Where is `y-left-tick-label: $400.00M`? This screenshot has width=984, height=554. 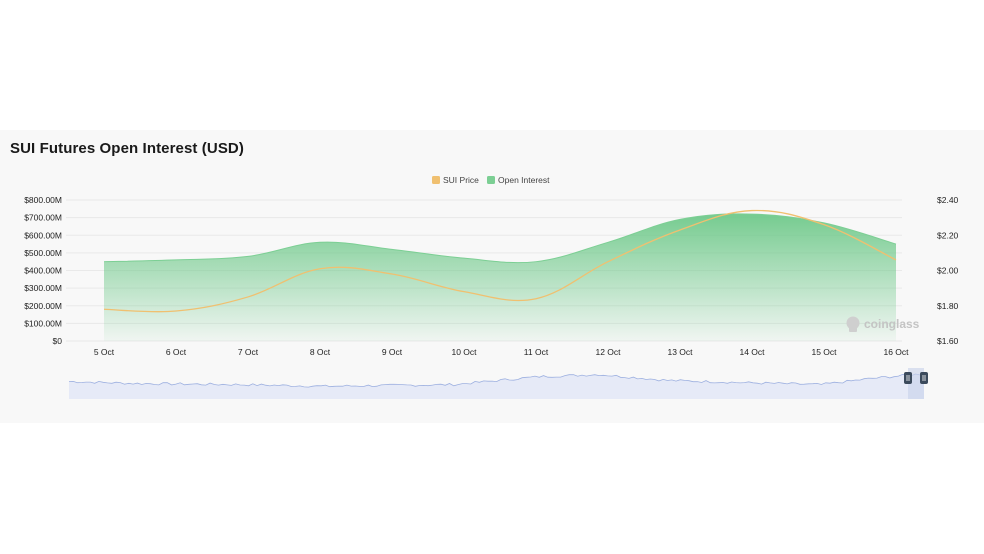 y-left-tick-label: $400.00M is located at coordinates (43, 271).